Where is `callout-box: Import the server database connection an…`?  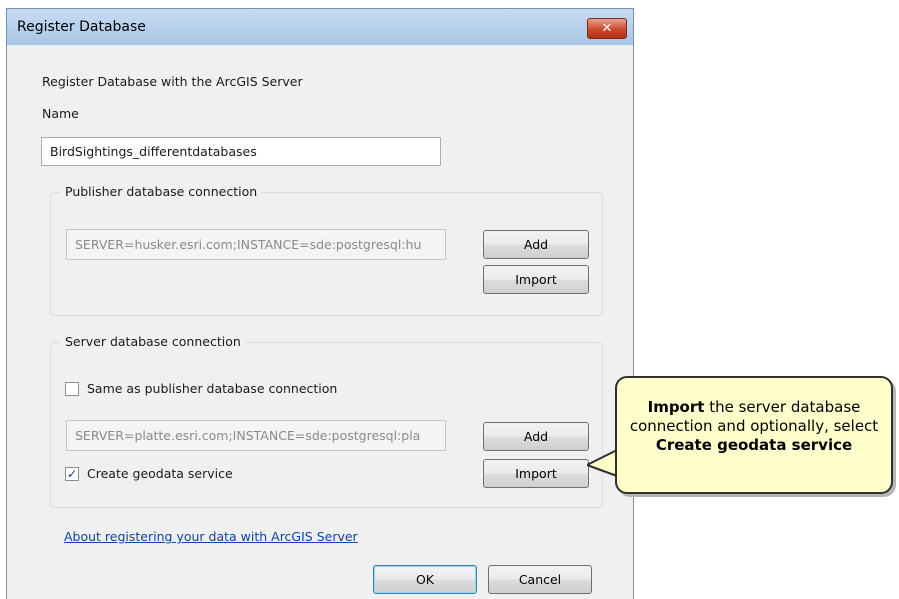 callout-box: Import the server database connection an… is located at coordinates (754, 435).